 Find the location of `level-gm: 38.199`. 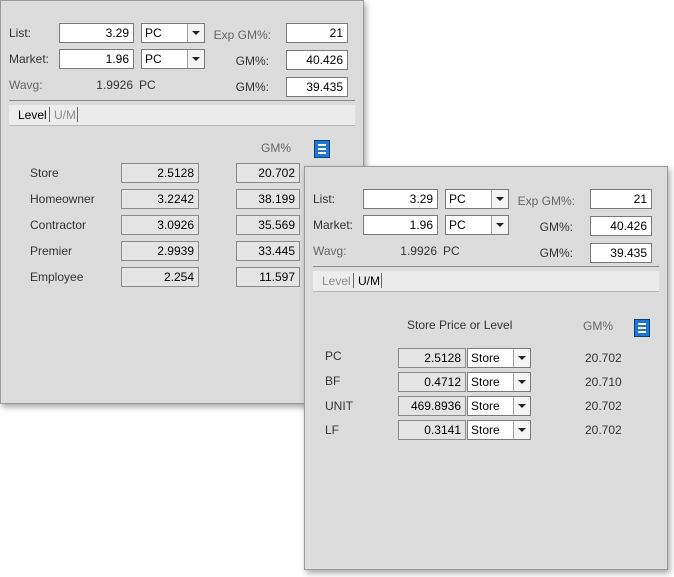

level-gm: 38.199 is located at coordinates (268, 199).